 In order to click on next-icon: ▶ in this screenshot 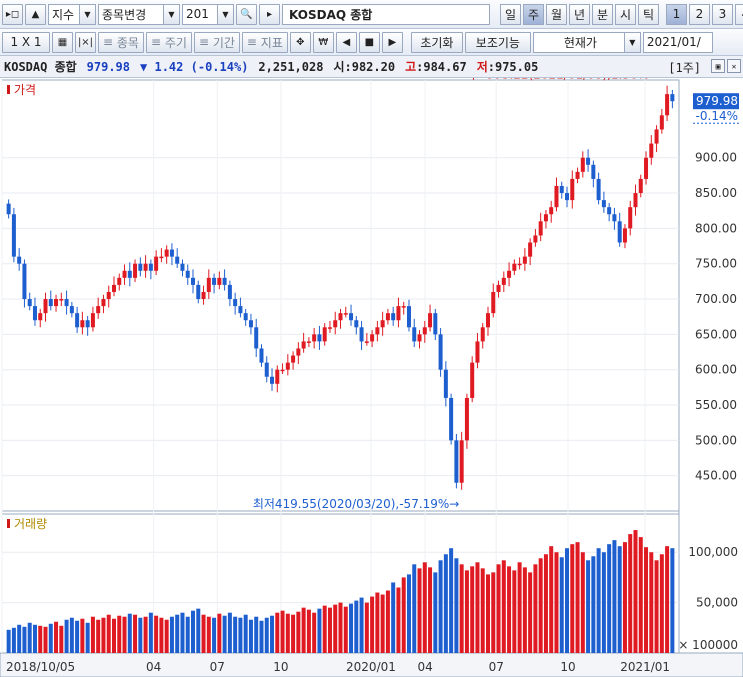, I will do `click(392, 42)`.